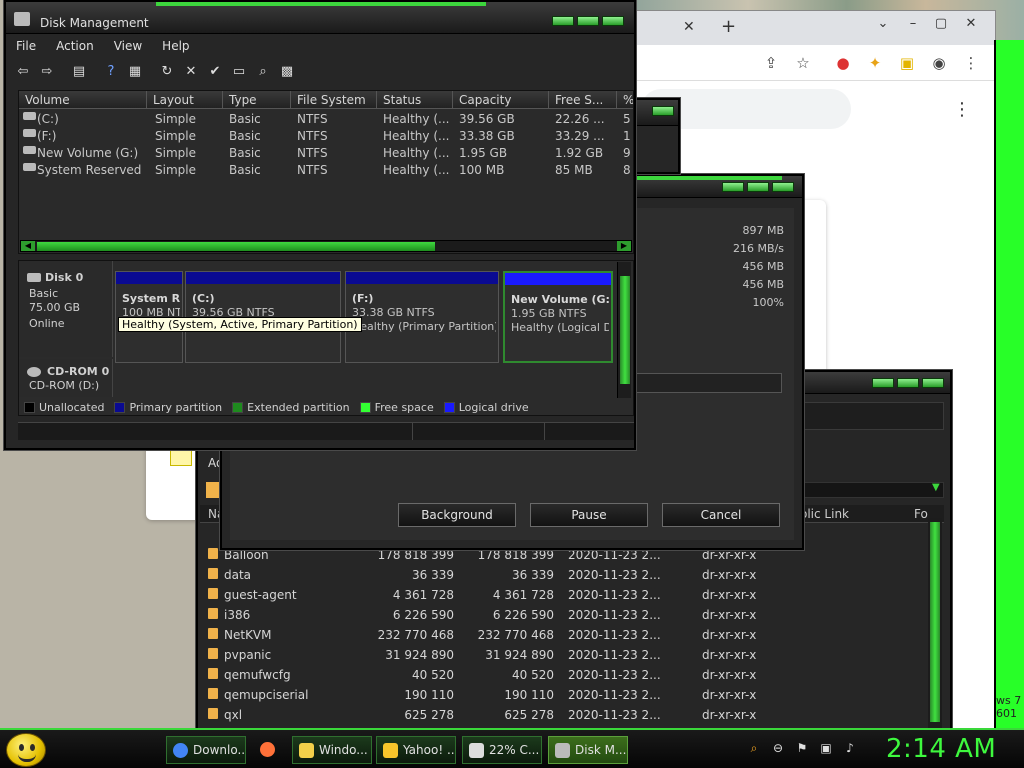 The width and height of the screenshot is (1024, 768). What do you see at coordinates (75, 46) in the screenshot?
I see `menu-action: Action` at bounding box center [75, 46].